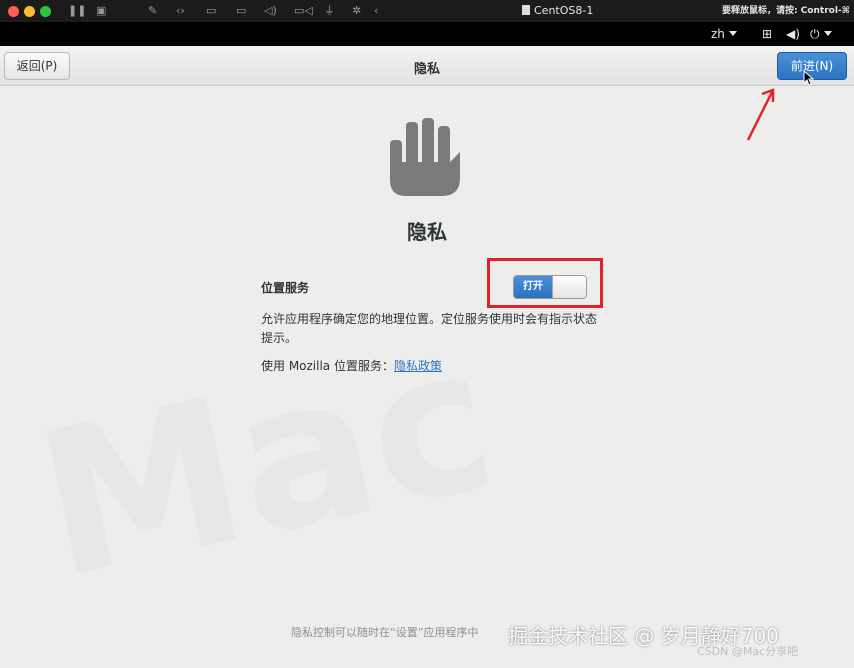 This screenshot has height=668, width=854. What do you see at coordinates (285, 288) in the screenshot?
I see `location-services-label: 位置服务` at bounding box center [285, 288].